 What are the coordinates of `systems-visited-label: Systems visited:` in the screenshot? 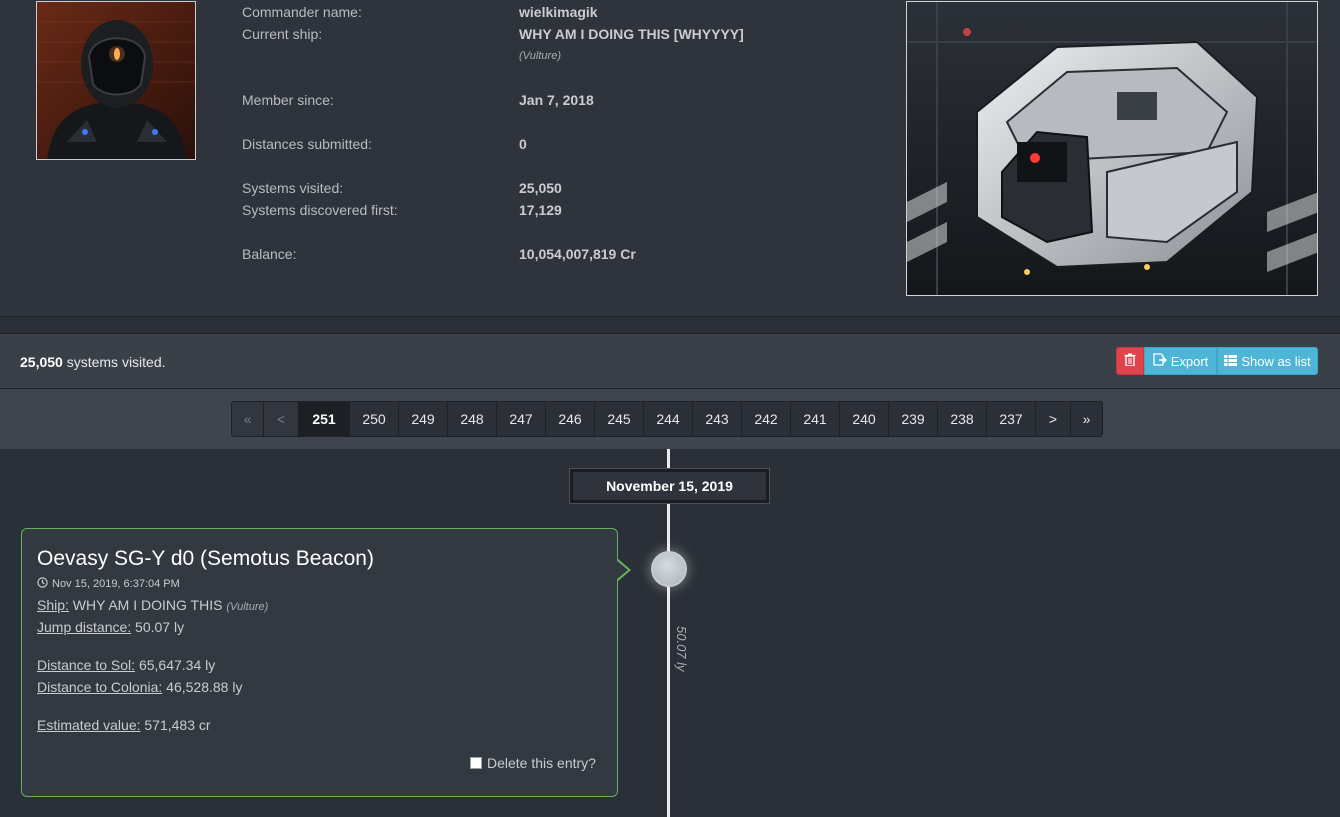 It's located at (293, 188).